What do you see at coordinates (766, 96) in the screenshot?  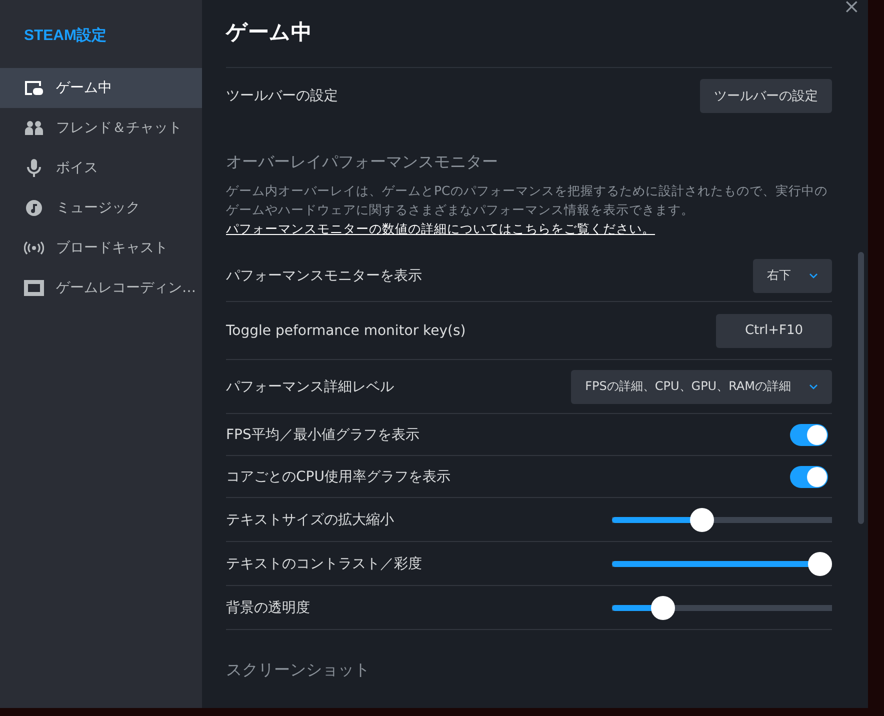 I see `toolbar-settings-button: ツールバーの設定` at bounding box center [766, 96].